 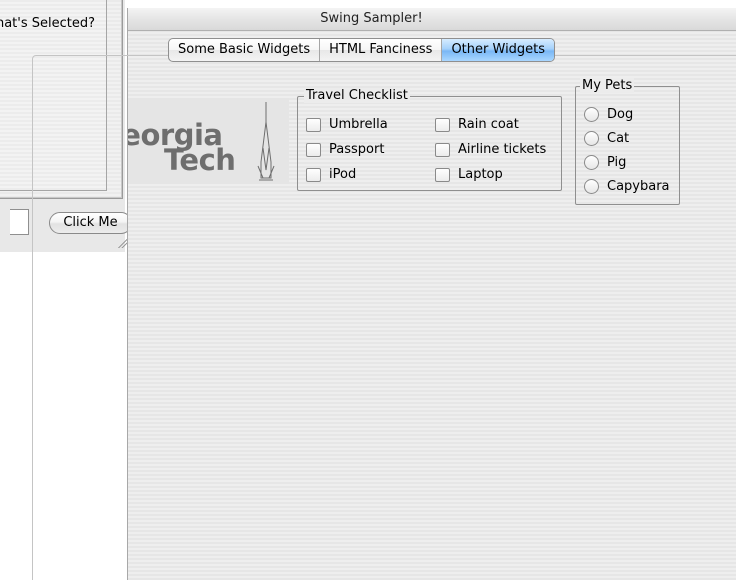 I want to click on radio-capybara: Capybara, so click(x=627, y=186).